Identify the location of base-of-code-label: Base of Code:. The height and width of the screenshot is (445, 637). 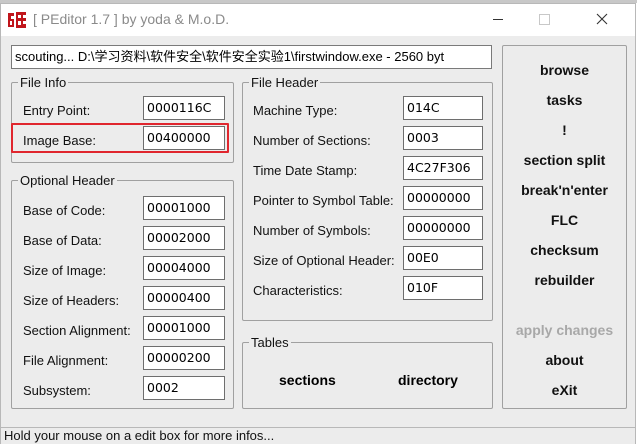
(64, 210).